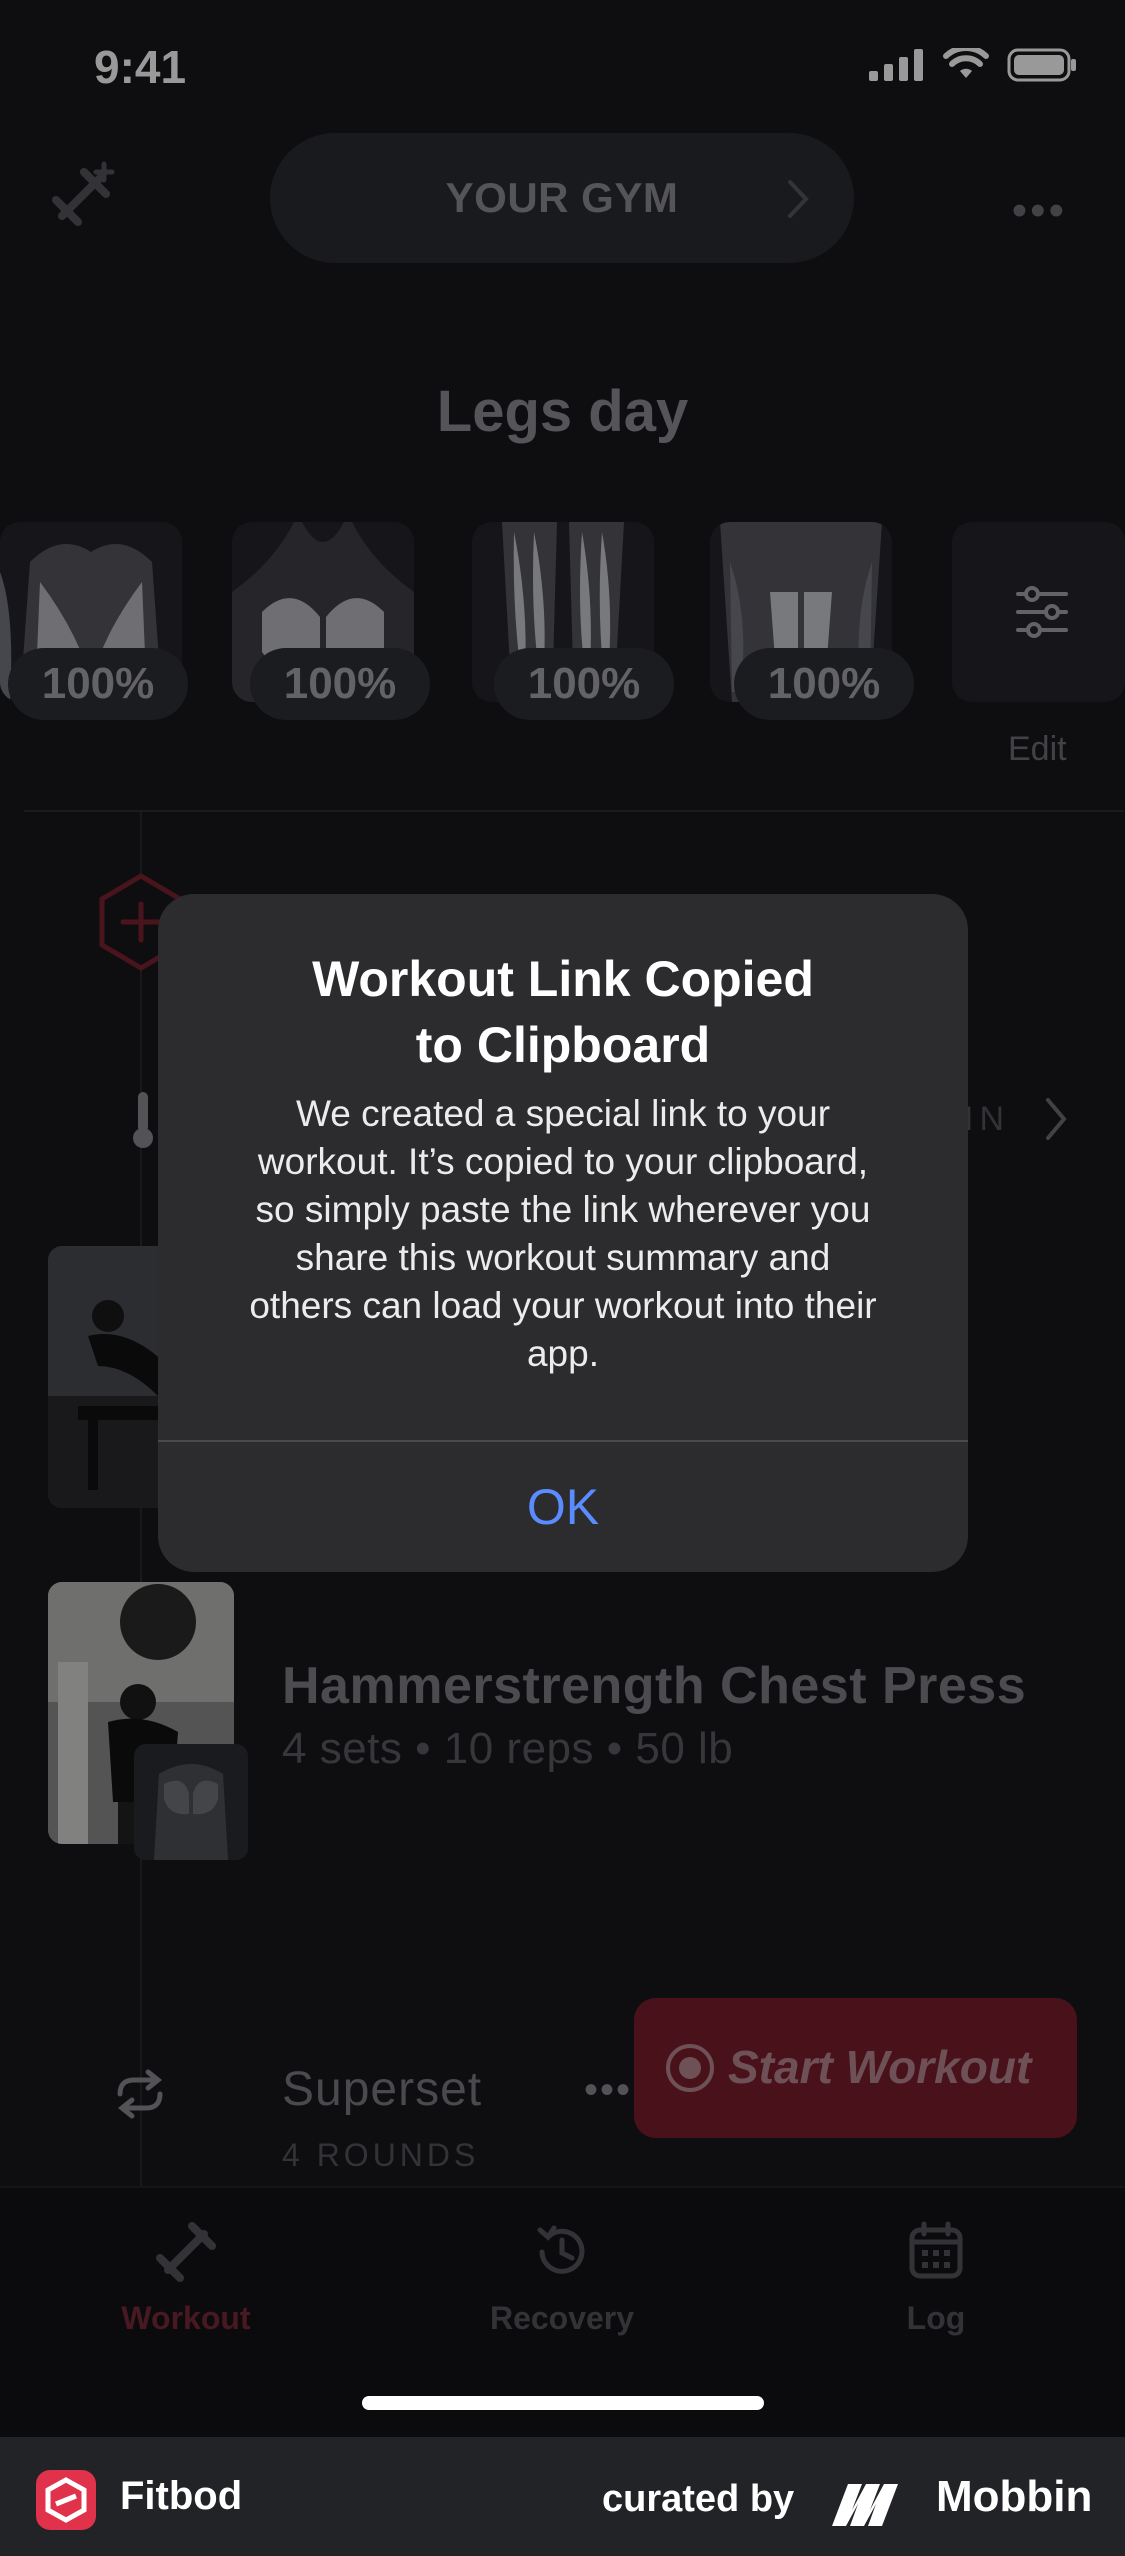 This screenshot has width=1125, height=2556. What do you see at coordinates (563, 1305) in the screenshot?
I see `dialog-message-line: others can load your workout into their` at bounding box center [563, 1305].